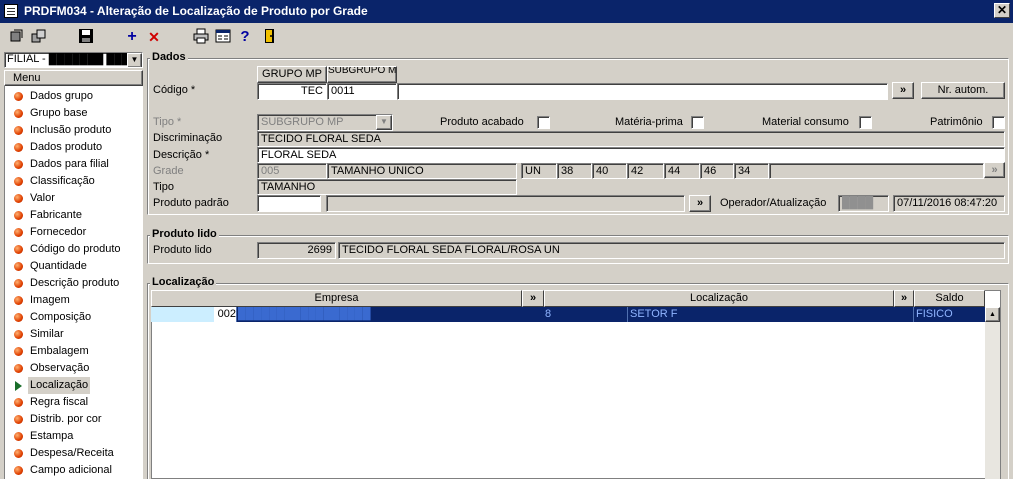 This screenshot has height=479, width=1013. Describe the element at coordinates (74, 198) in the screenshot. I see `sidebar-item: Valor` at that location.